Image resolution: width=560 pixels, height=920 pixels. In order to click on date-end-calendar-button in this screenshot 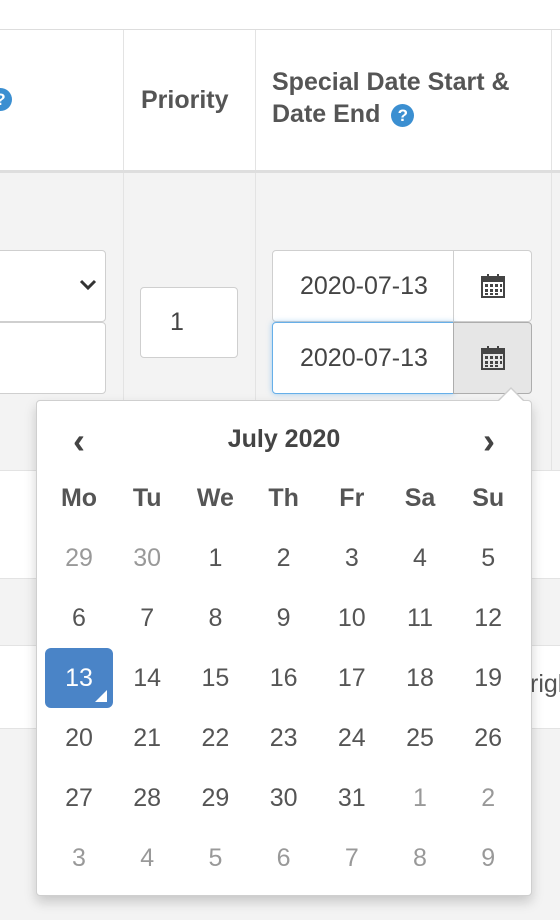, I will do `click(492, 358)`.